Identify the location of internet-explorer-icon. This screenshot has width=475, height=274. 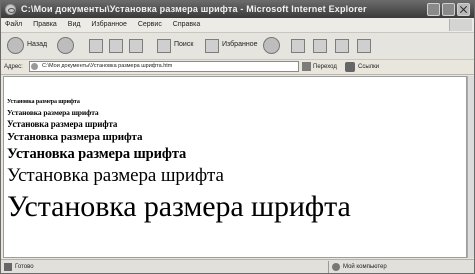
(10, 9).